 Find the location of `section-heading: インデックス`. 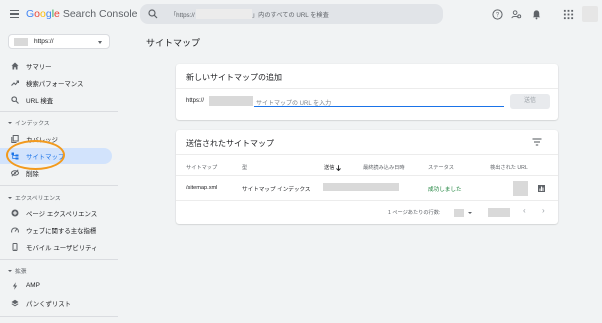

section-heading: インデックス is located at coordinates (32, 124).